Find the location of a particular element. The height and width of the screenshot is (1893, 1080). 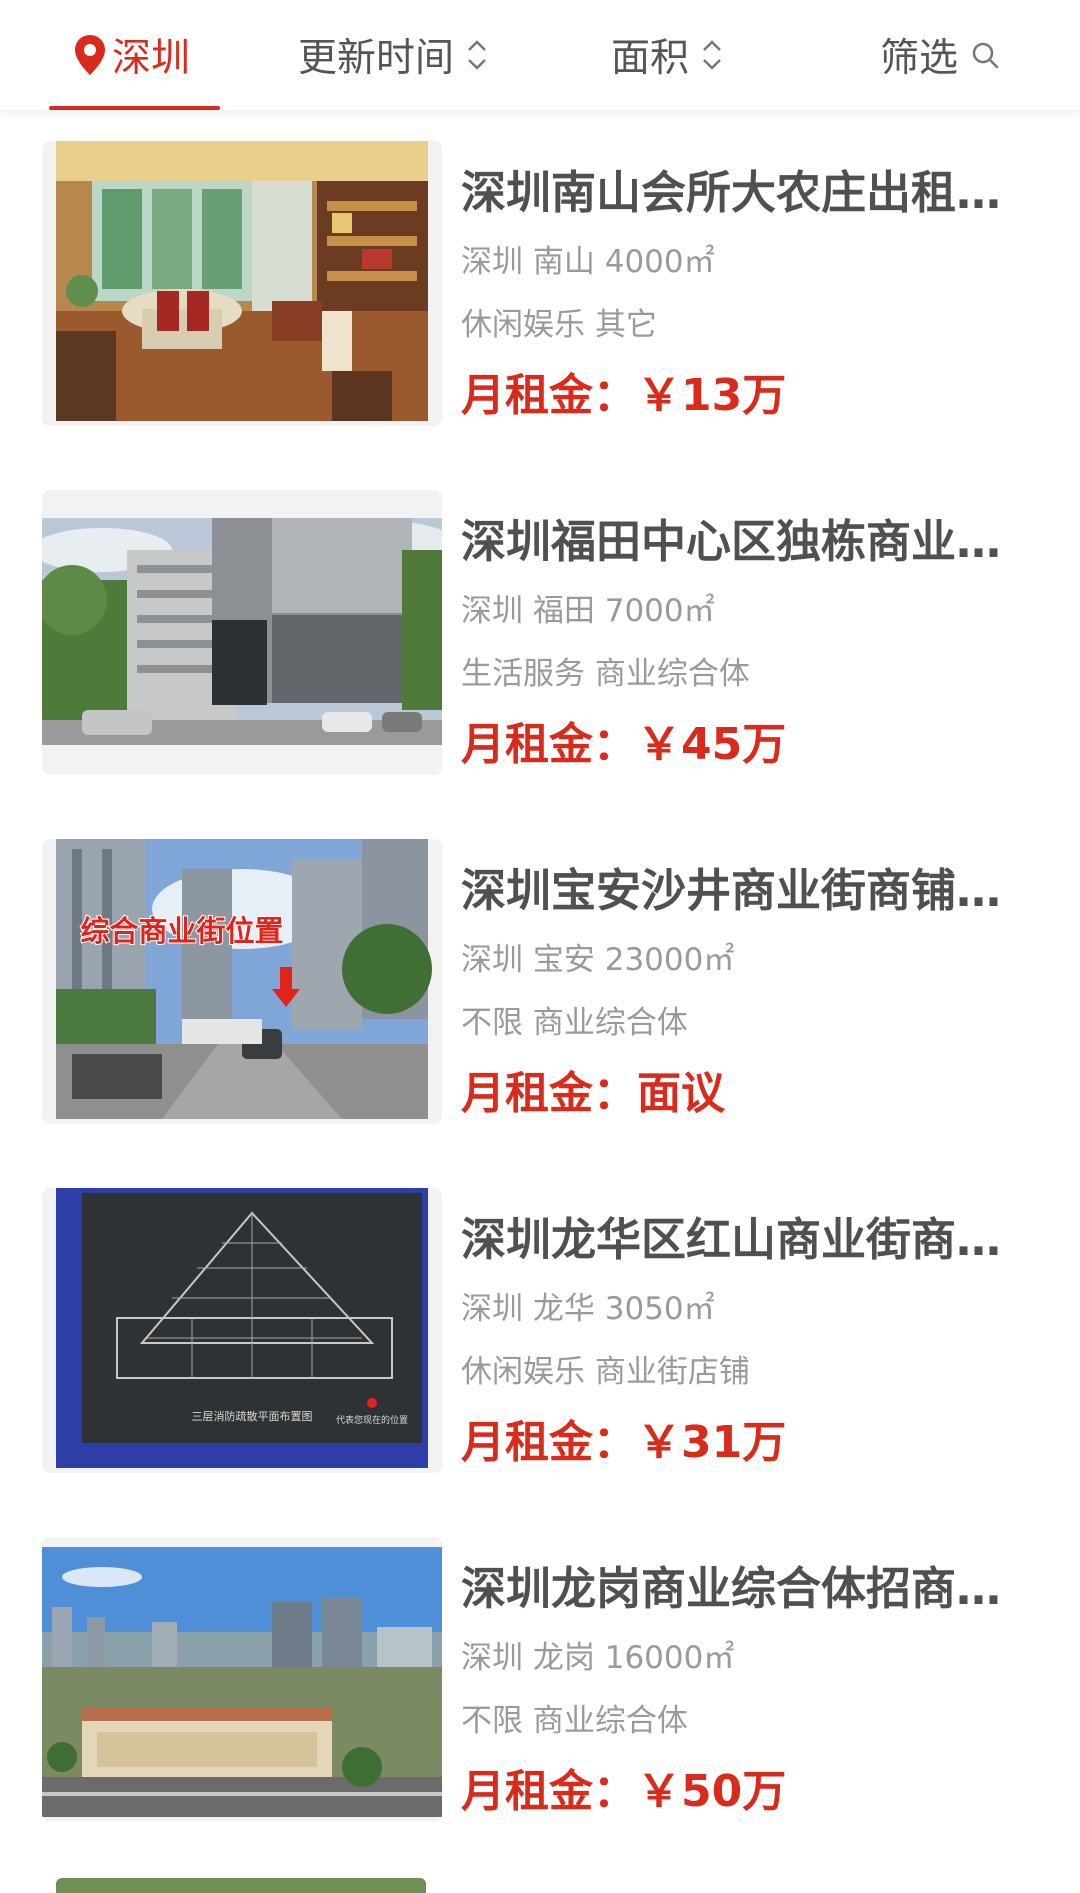

location-pin-icon is located at coordinates (90, 55).